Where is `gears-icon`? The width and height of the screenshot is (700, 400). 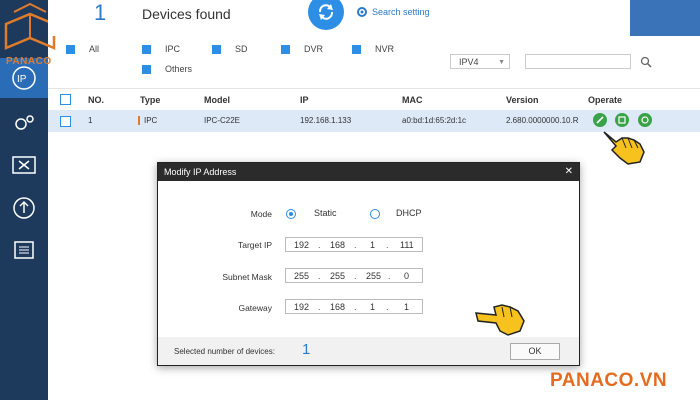 gears-icon is located at coordinates (24, 122).